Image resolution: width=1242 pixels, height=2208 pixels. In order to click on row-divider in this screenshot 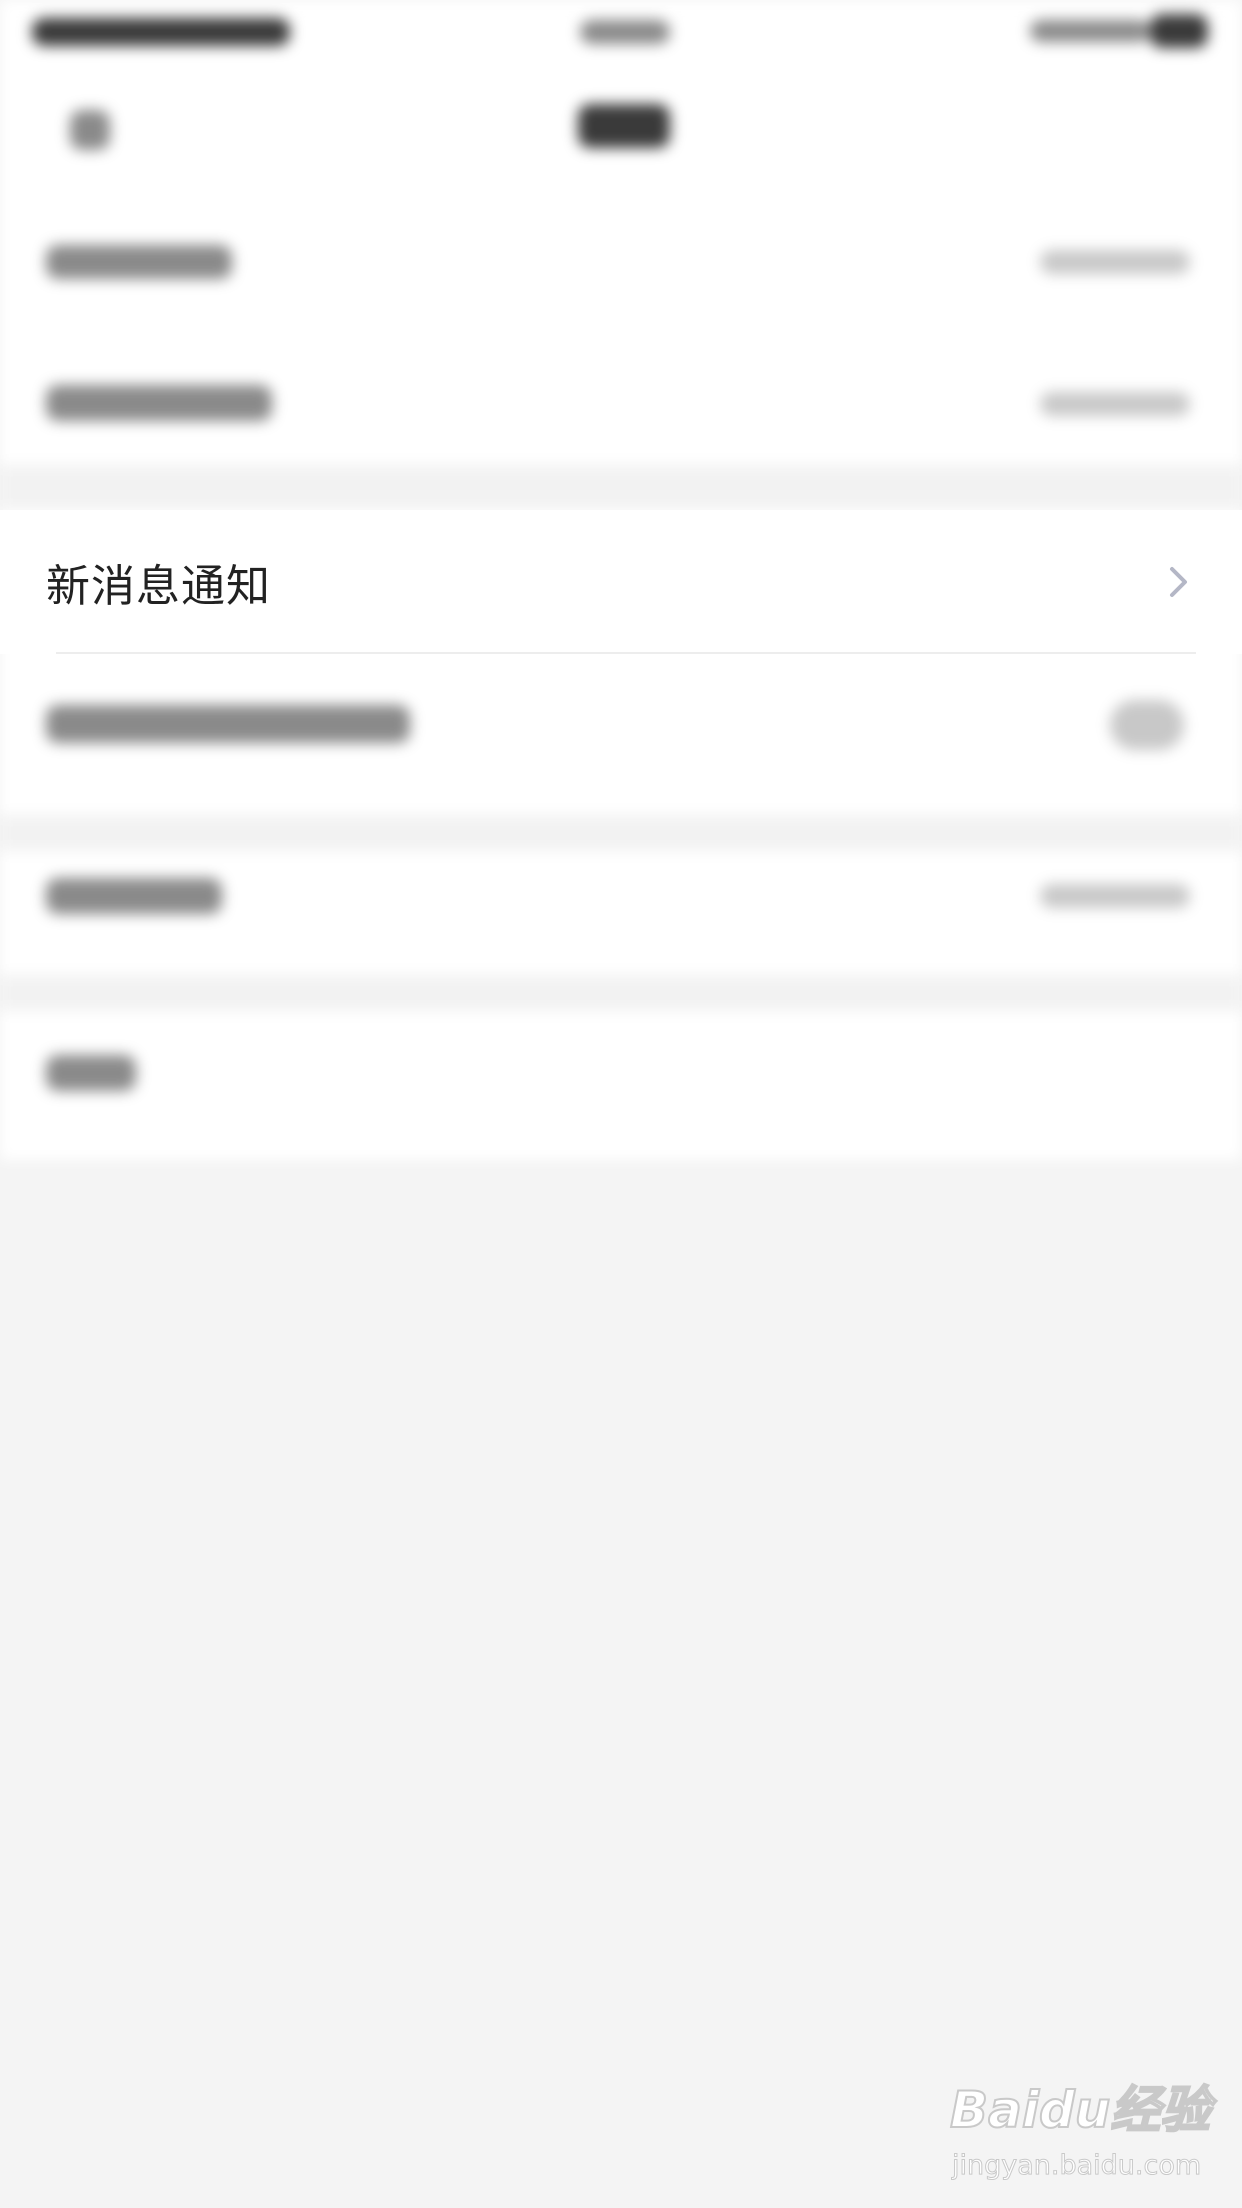, I will do `click(626, 653)`.